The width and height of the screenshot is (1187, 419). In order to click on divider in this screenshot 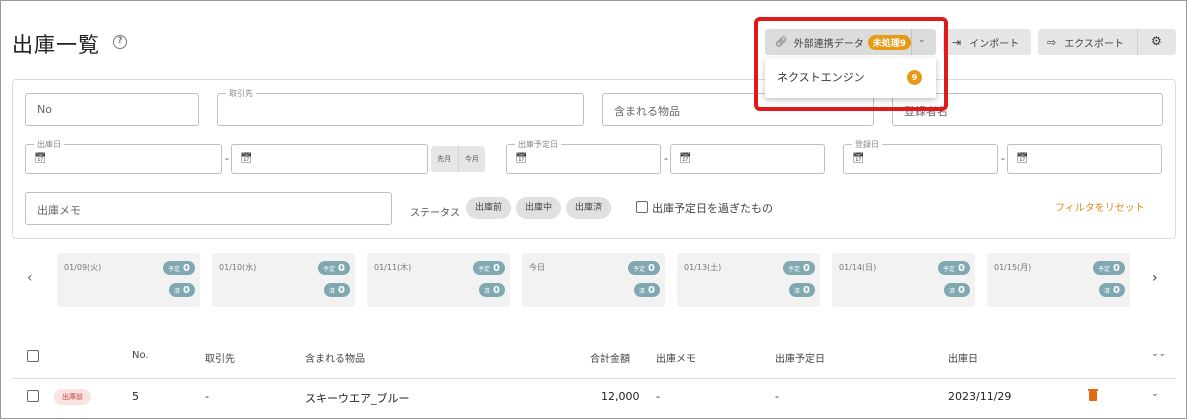, I will do `click(1137, 42)`.